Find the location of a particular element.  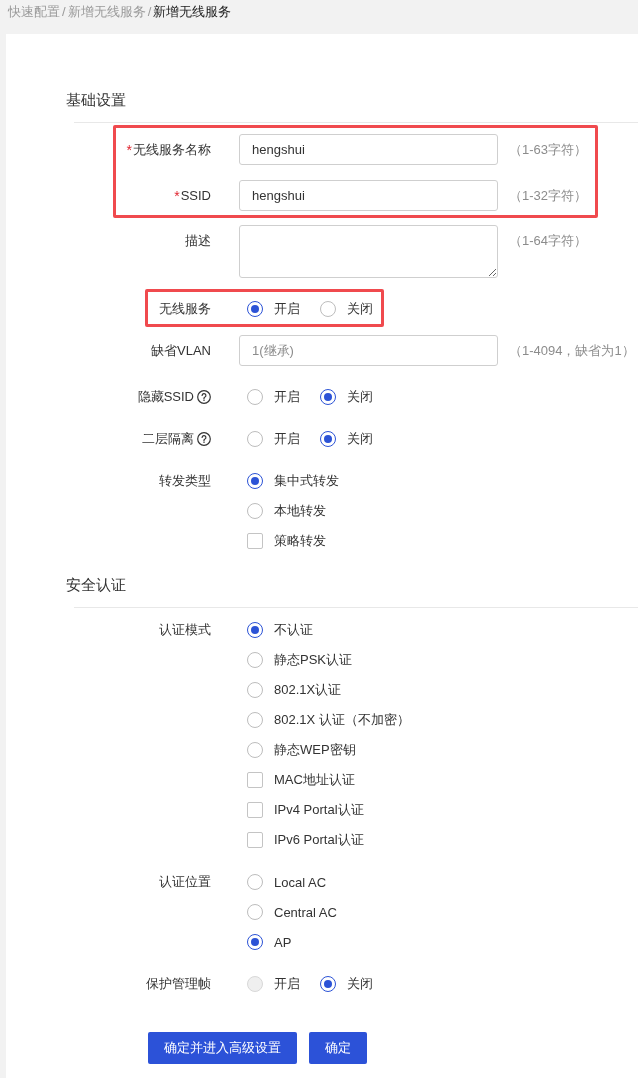

field-label: 无线服务 is located at coordinates (185, 309).